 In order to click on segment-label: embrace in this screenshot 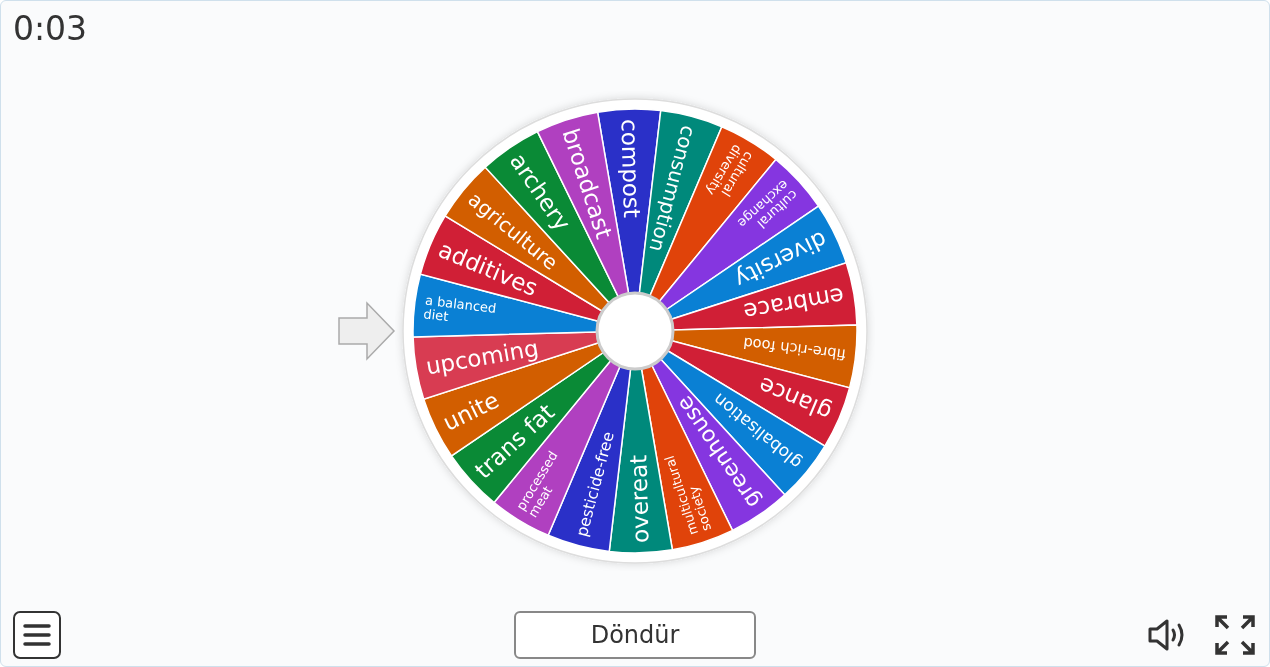, I will do `click(794, 303)`.